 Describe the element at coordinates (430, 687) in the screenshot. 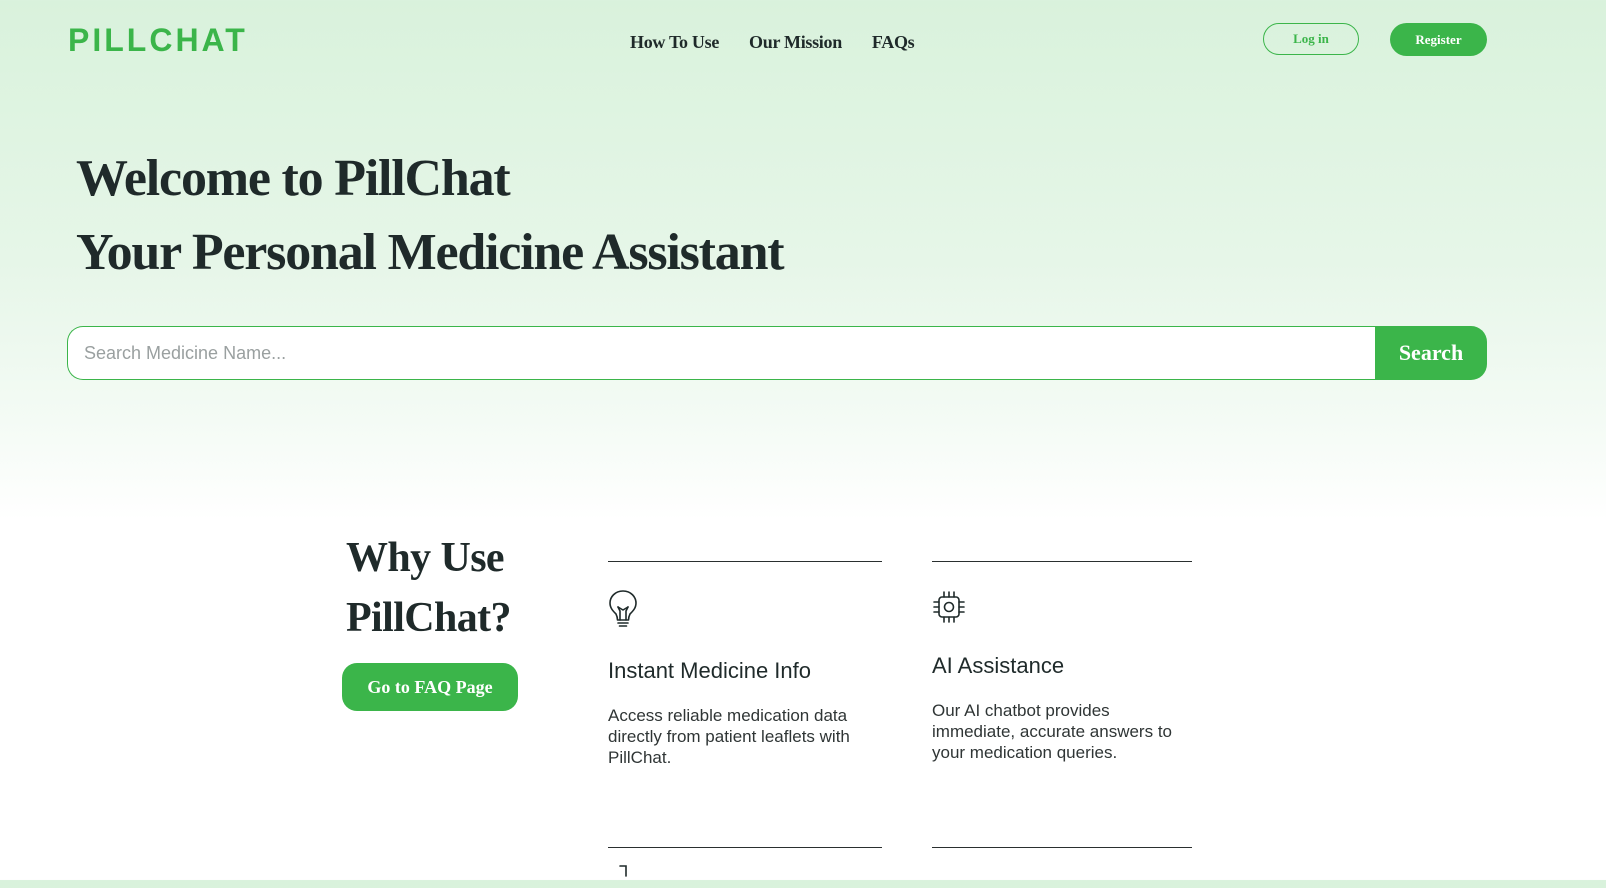

I see `go-to-faq-button: Go to FAQ Page` at that location.